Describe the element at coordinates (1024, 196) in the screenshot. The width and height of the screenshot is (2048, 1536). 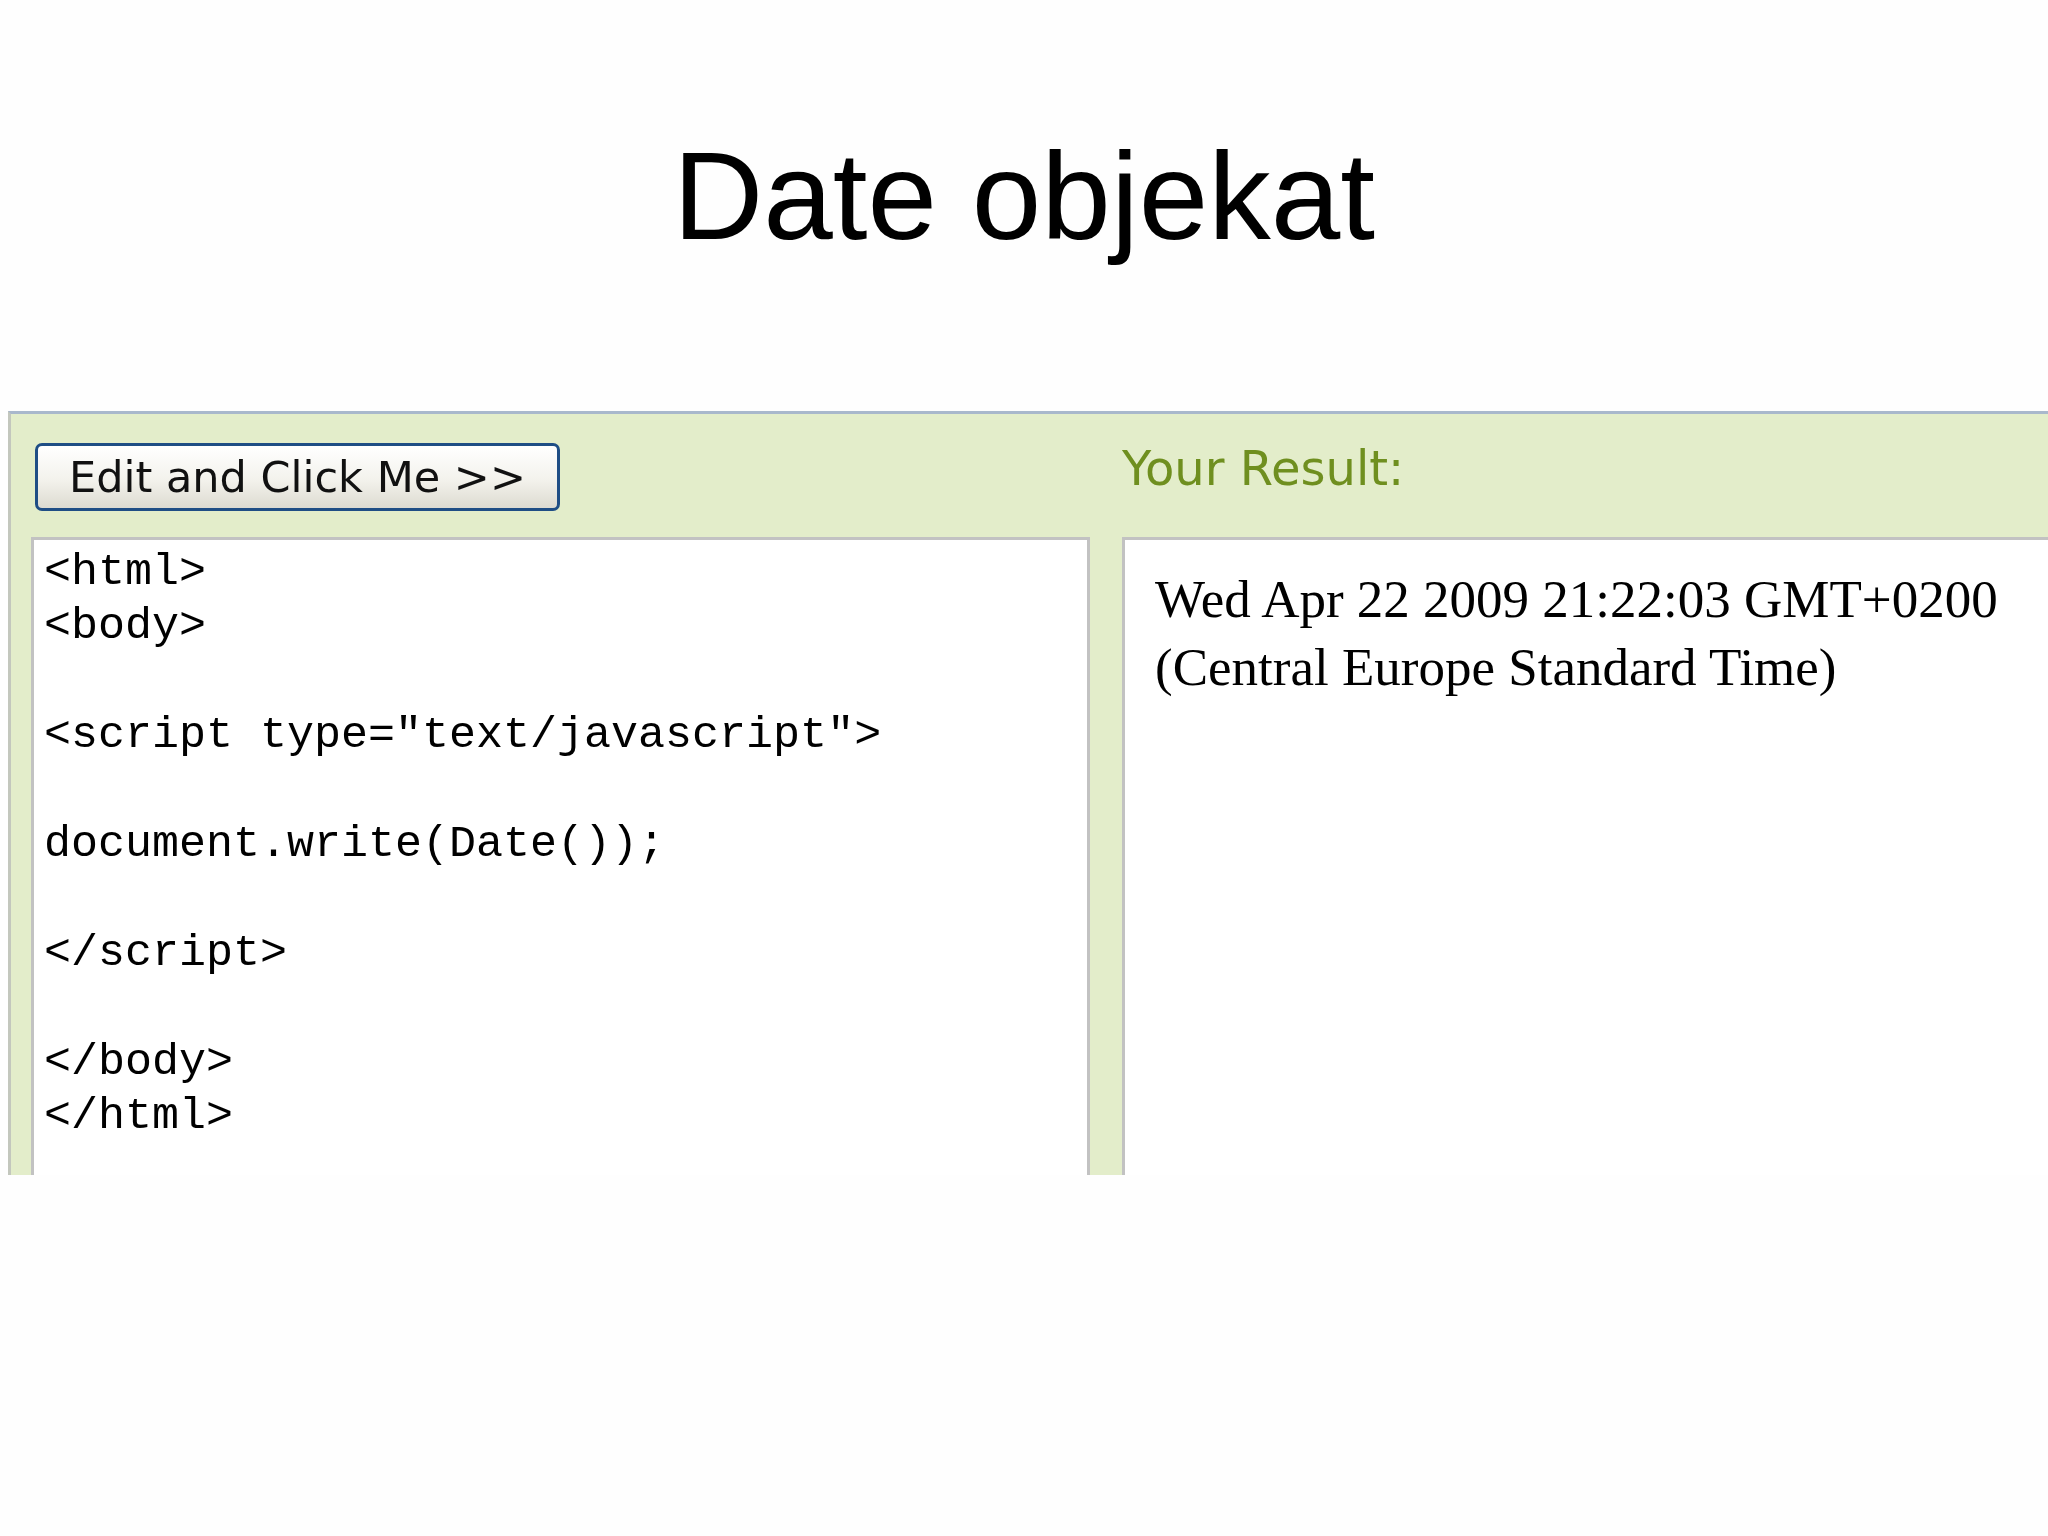
I see `slide-title: Date objekat` at that location.